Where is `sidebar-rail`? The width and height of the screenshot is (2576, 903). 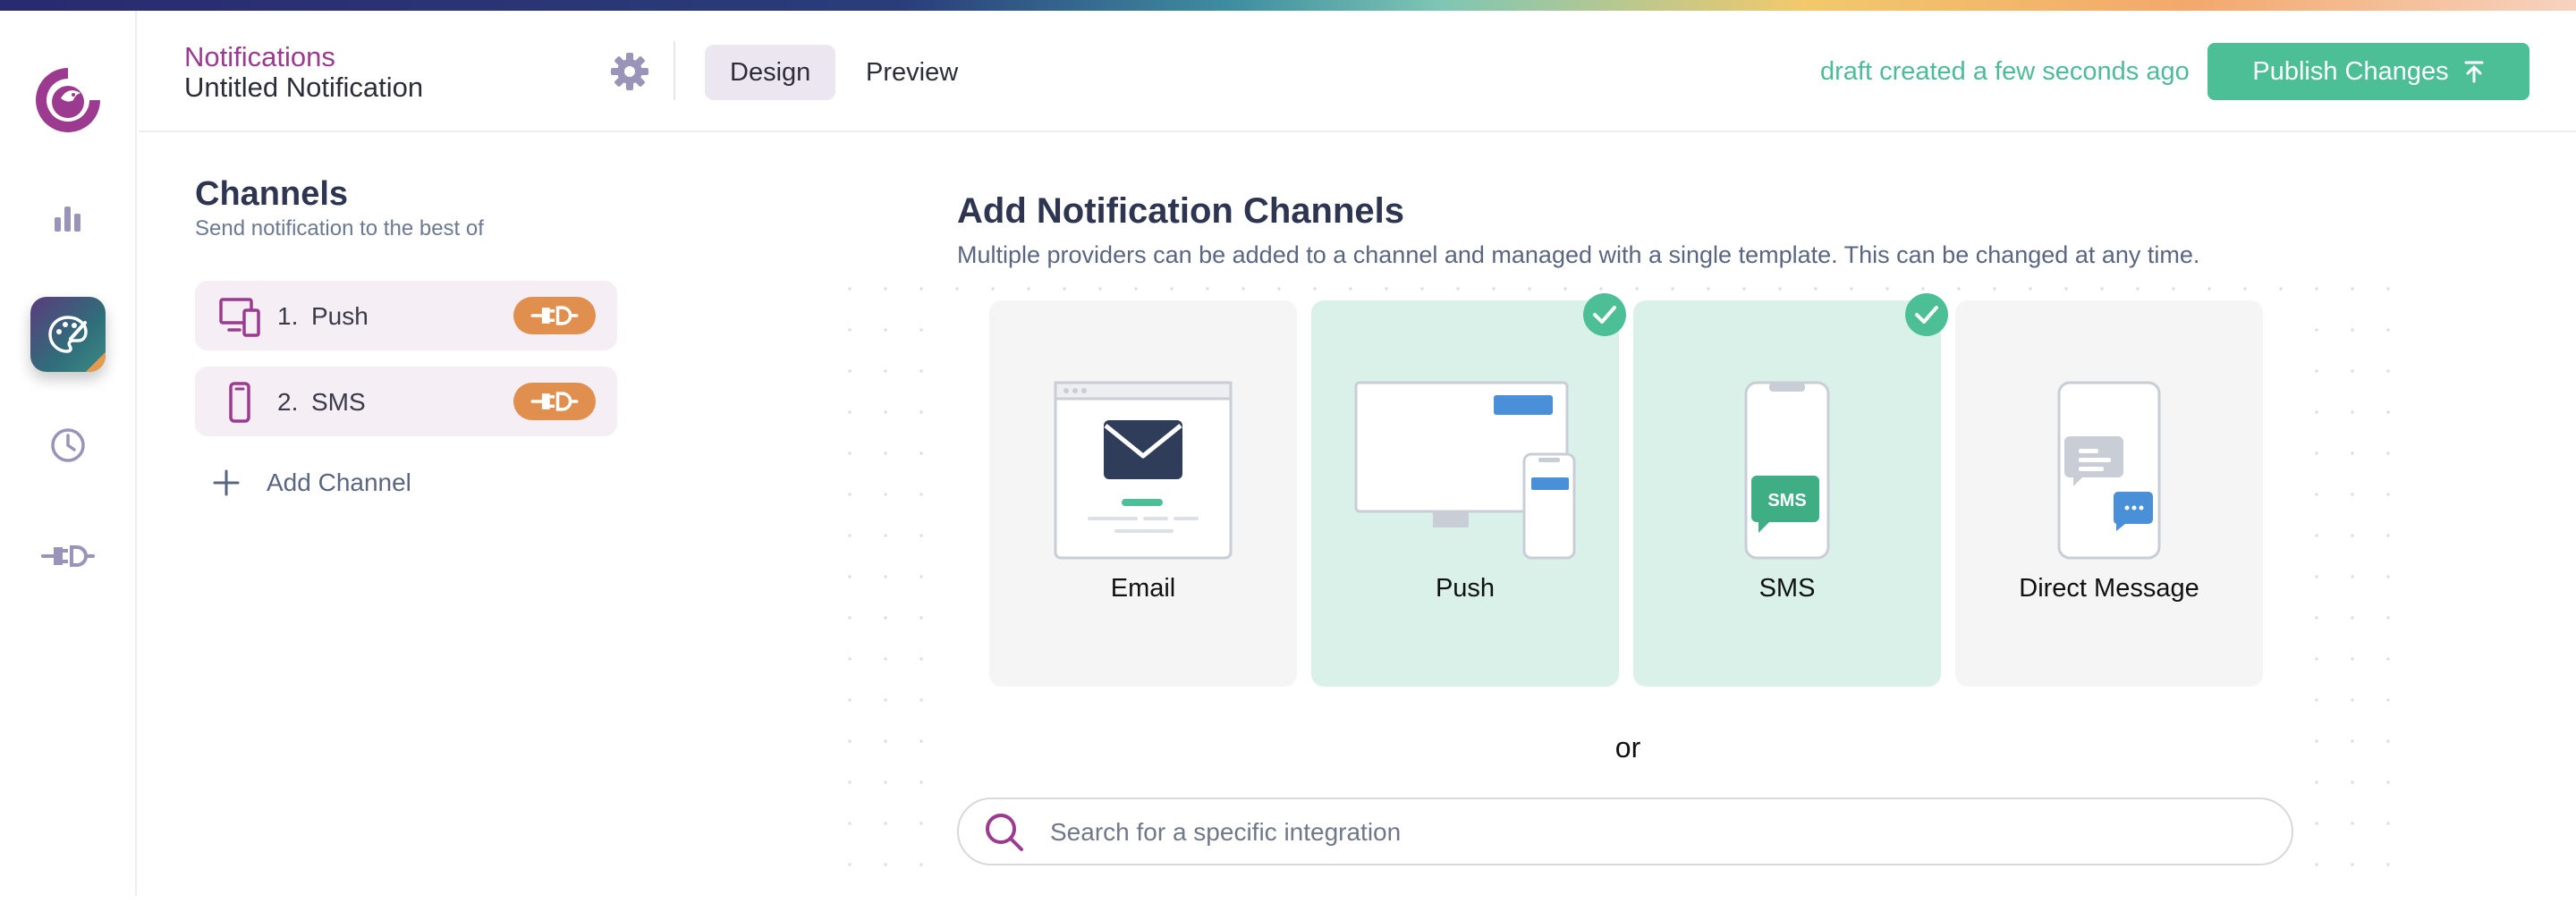
sidebar-rail is located at coordinates (68, 453).